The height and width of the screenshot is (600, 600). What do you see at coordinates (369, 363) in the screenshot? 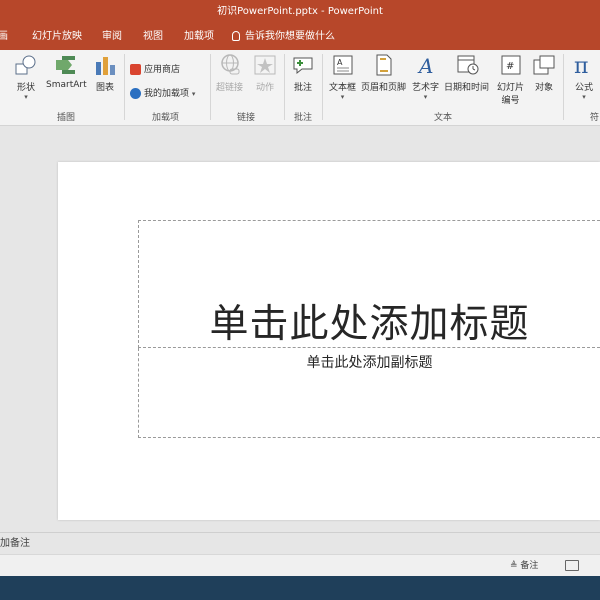
I see `subtitle-placeholder-text: 单击此处添加副标题` at bounding box center [369, 363].